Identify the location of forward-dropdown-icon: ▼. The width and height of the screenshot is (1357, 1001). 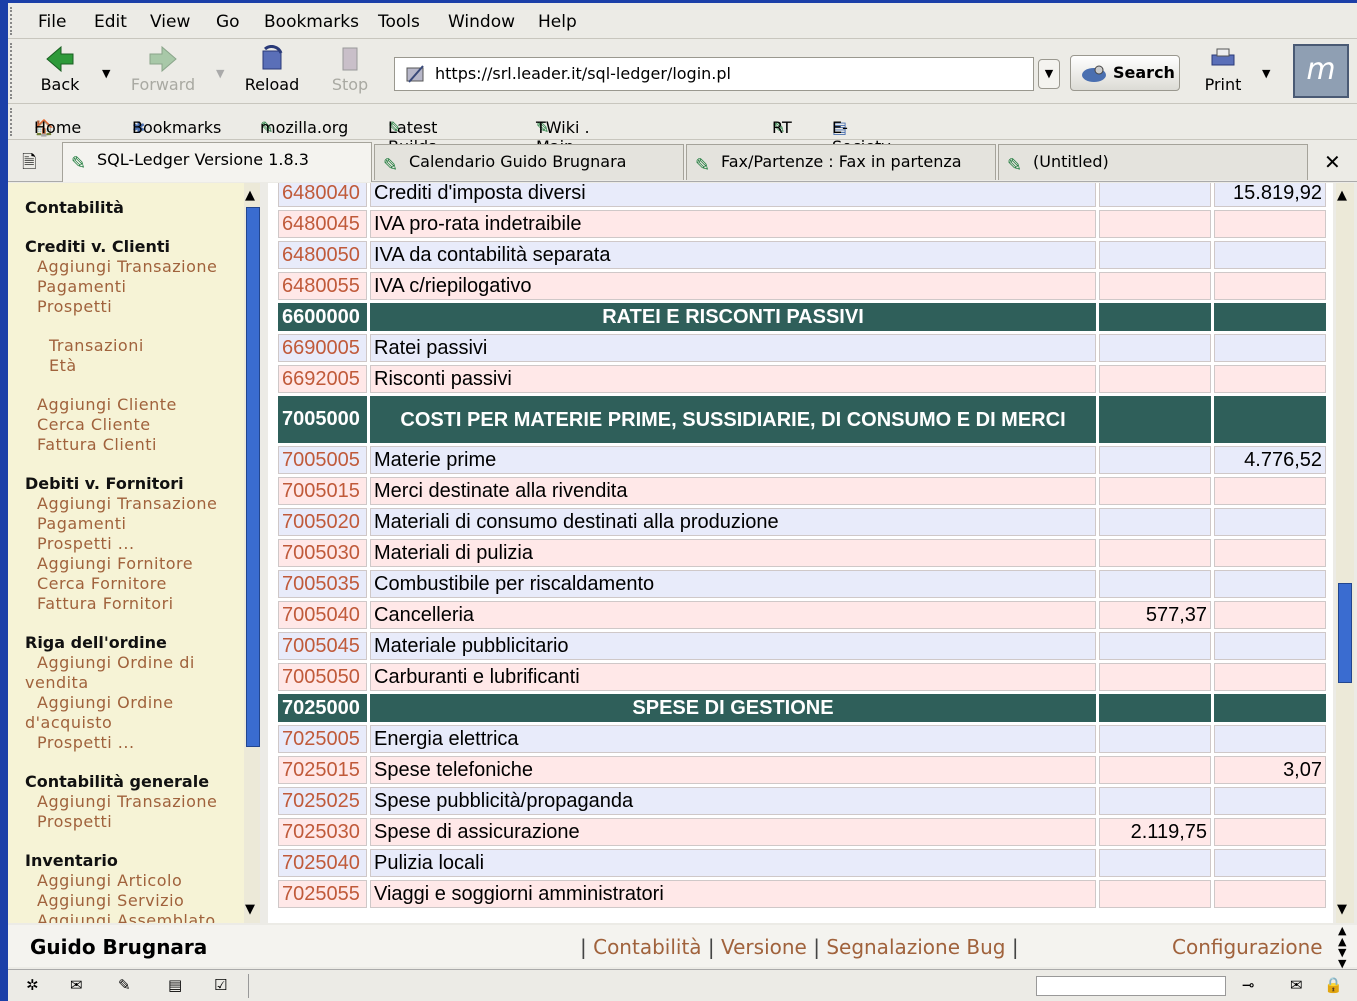
(220, 73).